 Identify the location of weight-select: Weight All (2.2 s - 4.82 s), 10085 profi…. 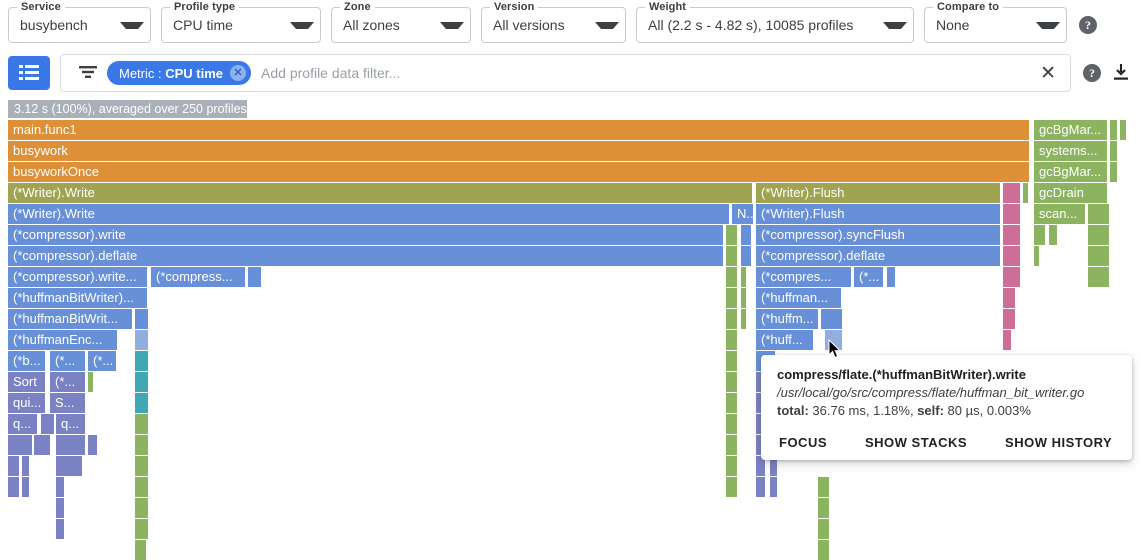
(775, 22).